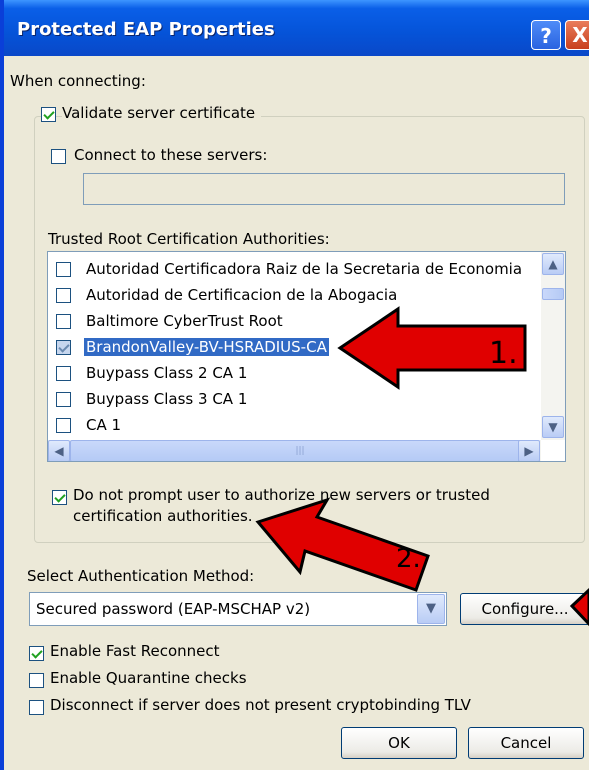  Describe the element at coordinates (579, 607) in the screenshot. I see `annotation-arrow-3-icon` at that location.